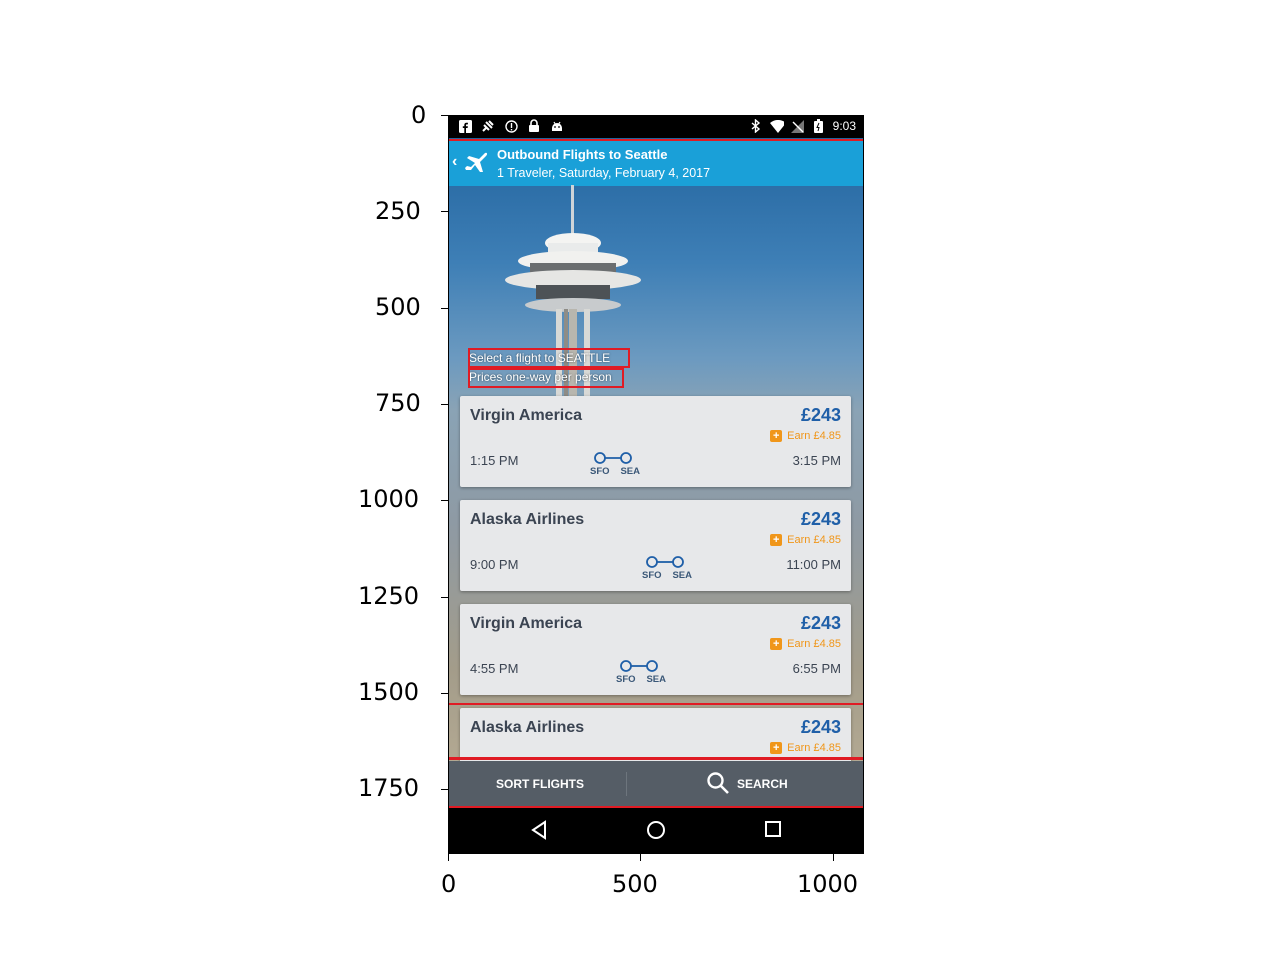  What do you see at coordinates (828, 884) in the screenshot?
I see `x-tick-label: 1000` at bounding box center [828, 884].